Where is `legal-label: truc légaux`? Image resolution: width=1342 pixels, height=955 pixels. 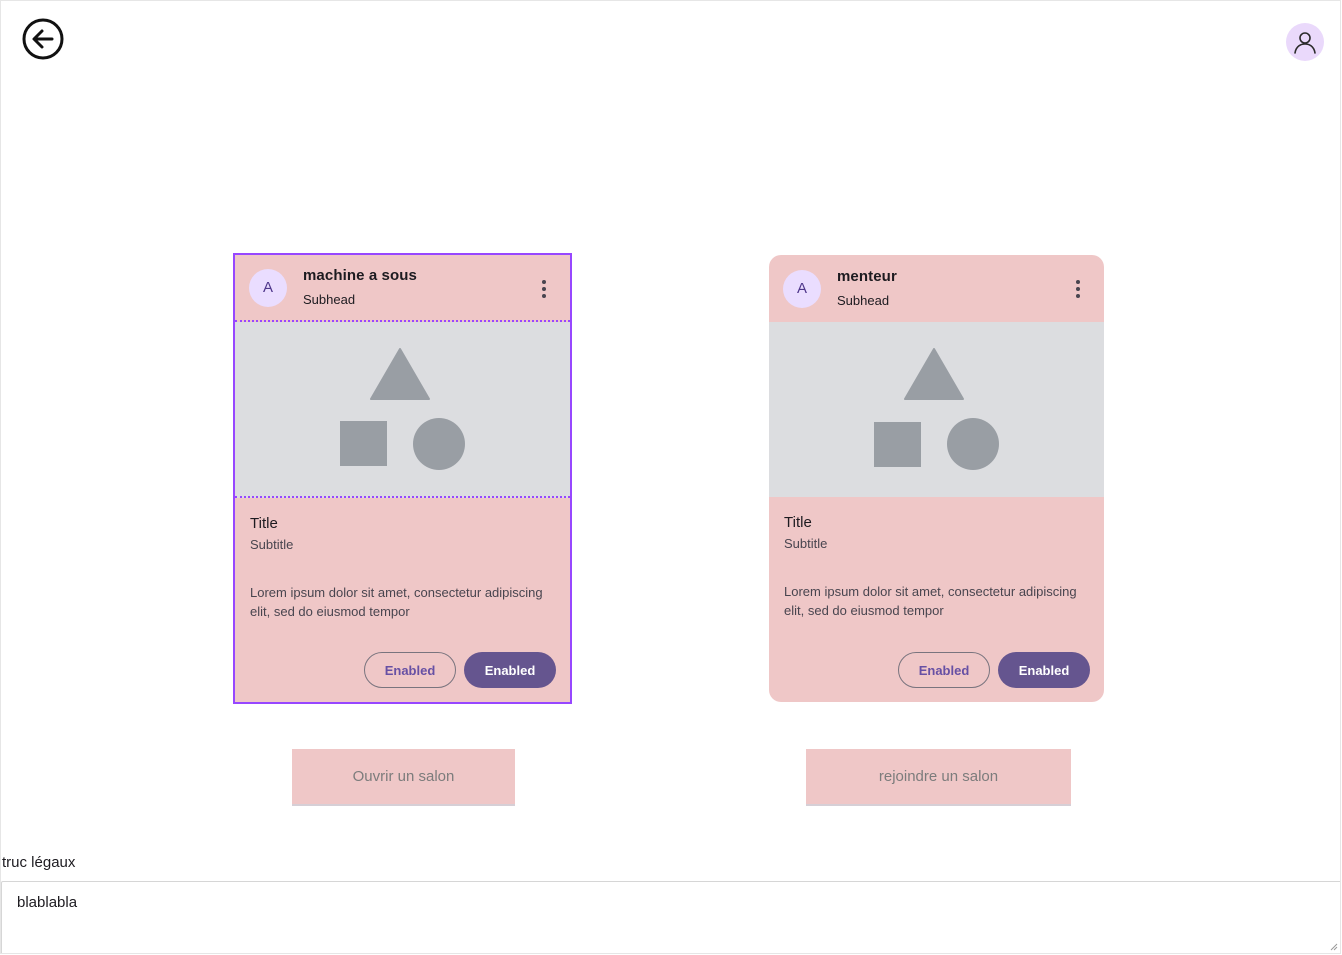 legal-label: truc légaux is located at coordinates (39, 862).